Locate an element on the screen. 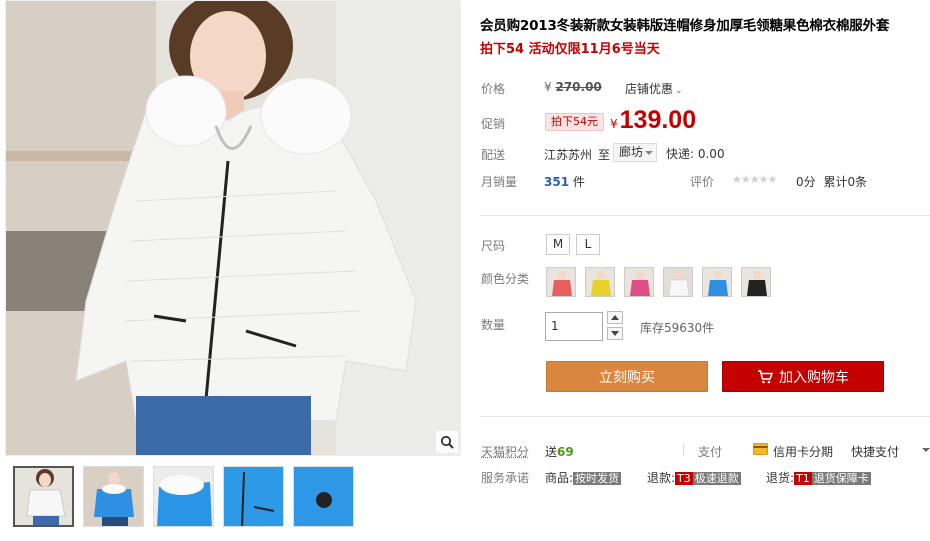  color-swatch-white is located at coordinates (678, 282).